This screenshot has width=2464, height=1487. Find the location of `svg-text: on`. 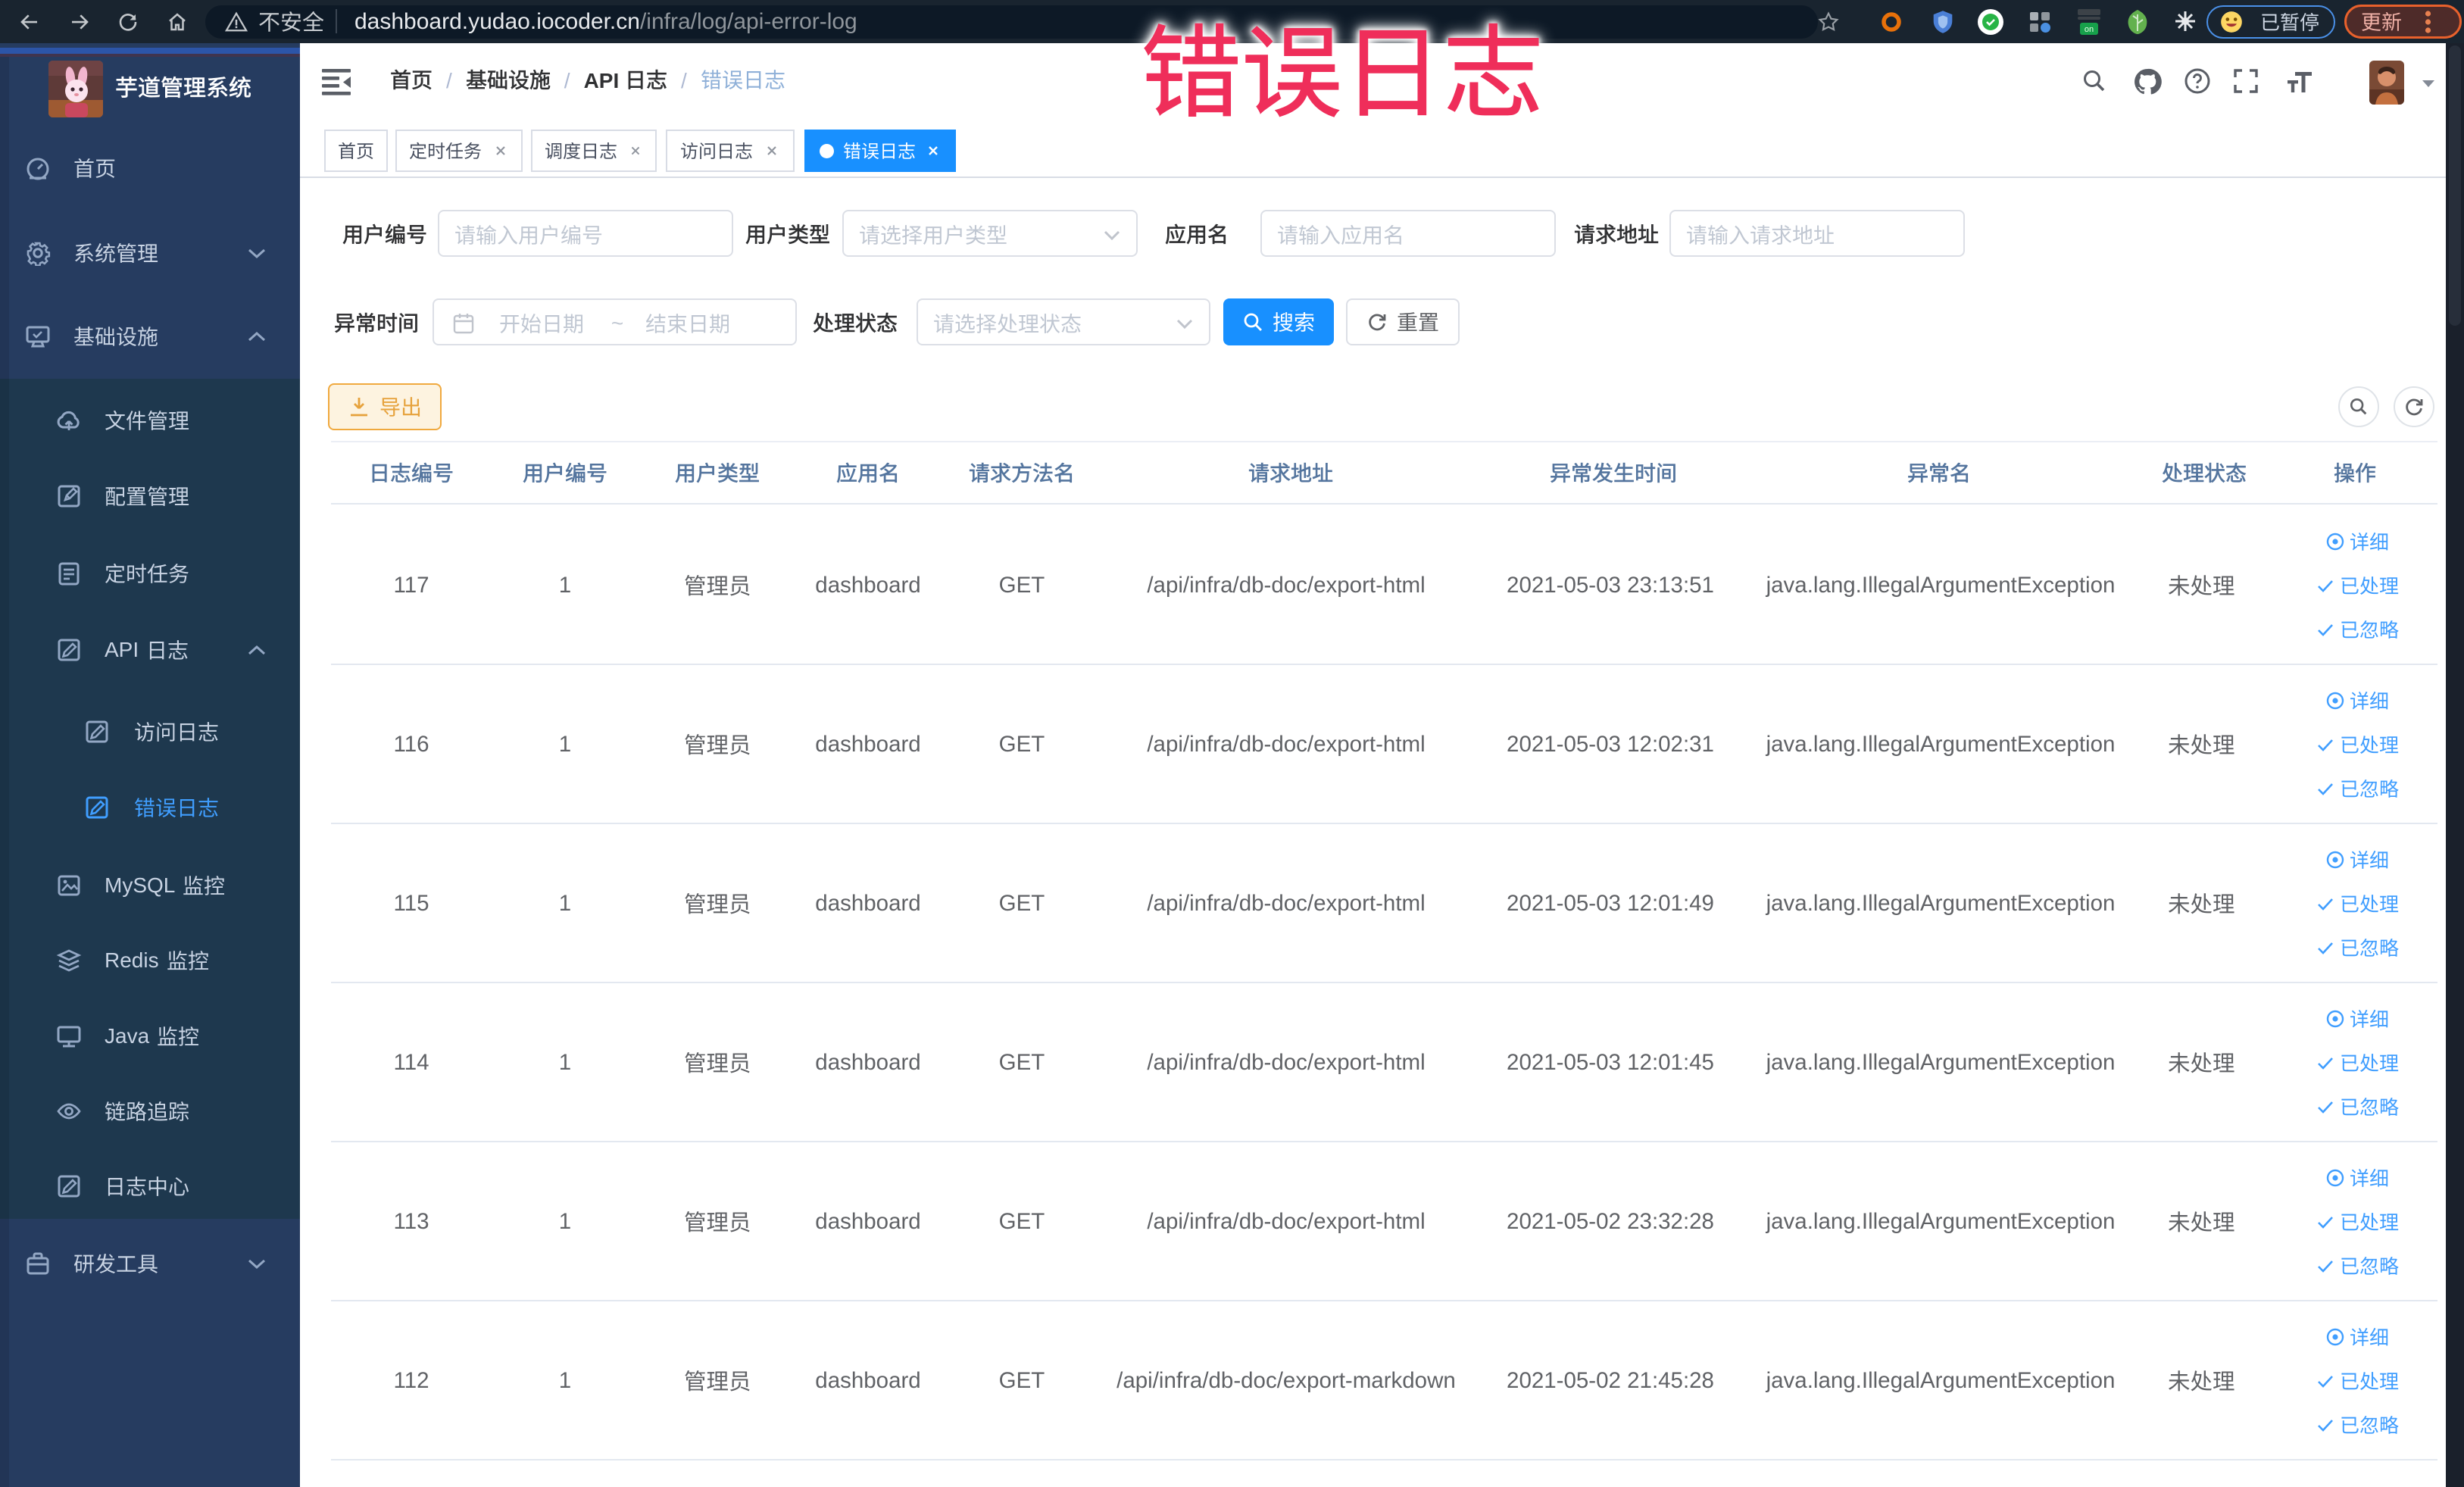

svg-text: on is located at coordinates (2089, 29).